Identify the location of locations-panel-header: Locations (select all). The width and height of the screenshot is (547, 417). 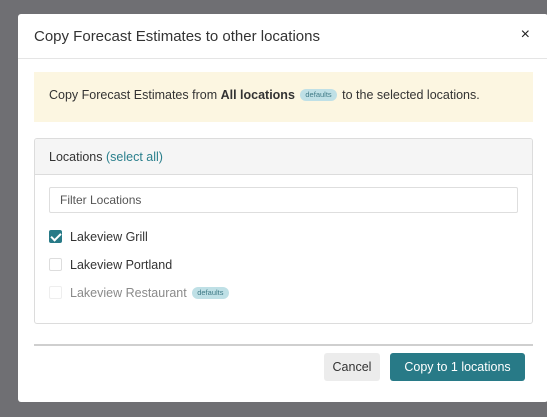
(283, 157).